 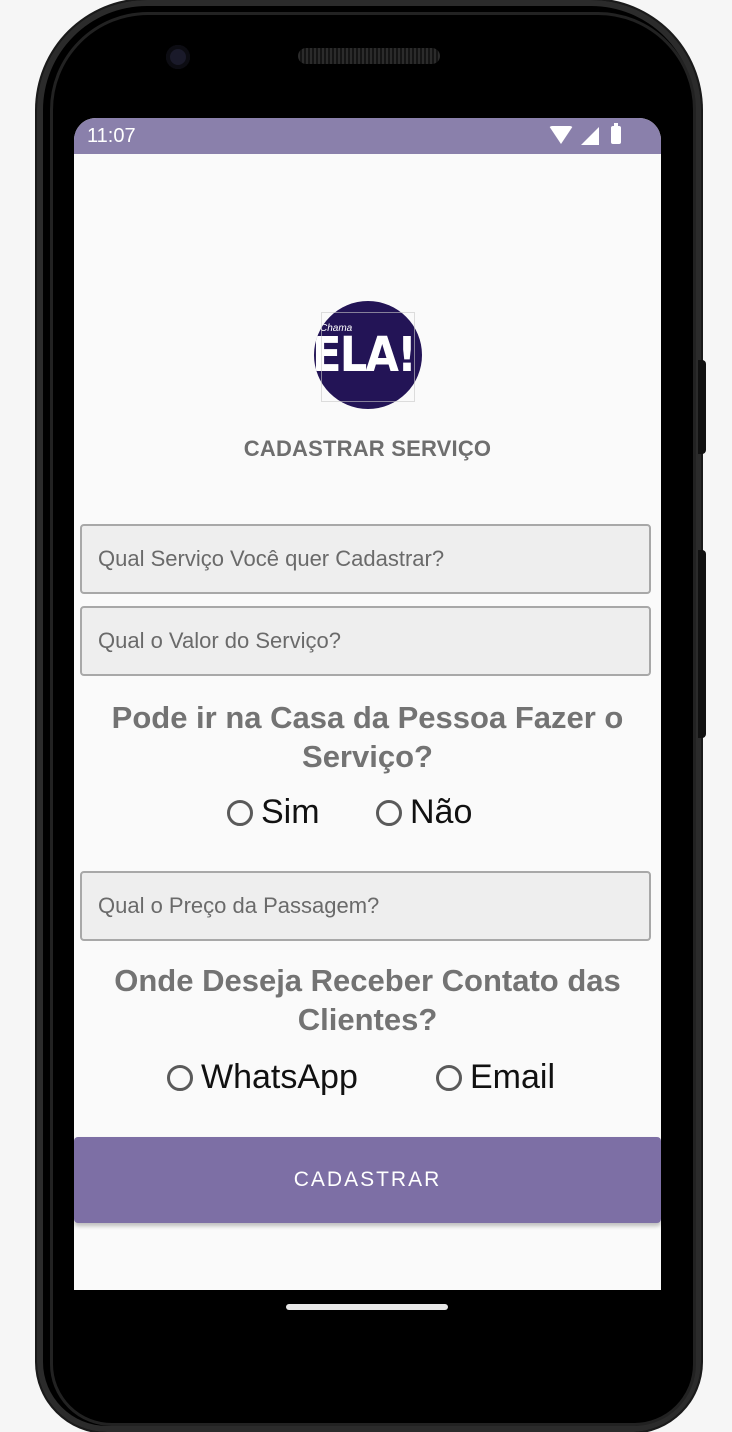 I want to click on service-input, so click(x=365, y=559).